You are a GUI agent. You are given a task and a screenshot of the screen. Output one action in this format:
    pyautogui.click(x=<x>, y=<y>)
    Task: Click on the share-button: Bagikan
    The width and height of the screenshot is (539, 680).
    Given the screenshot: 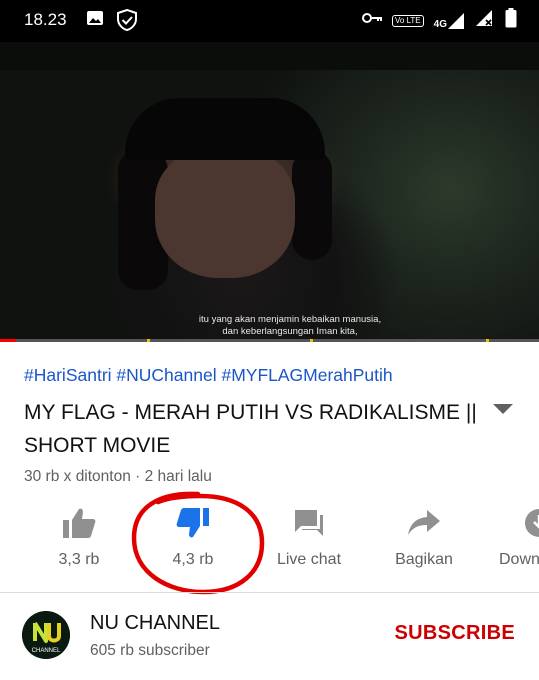 What is the action you would take?
    pyautogui.click(x=424, y=537)
    